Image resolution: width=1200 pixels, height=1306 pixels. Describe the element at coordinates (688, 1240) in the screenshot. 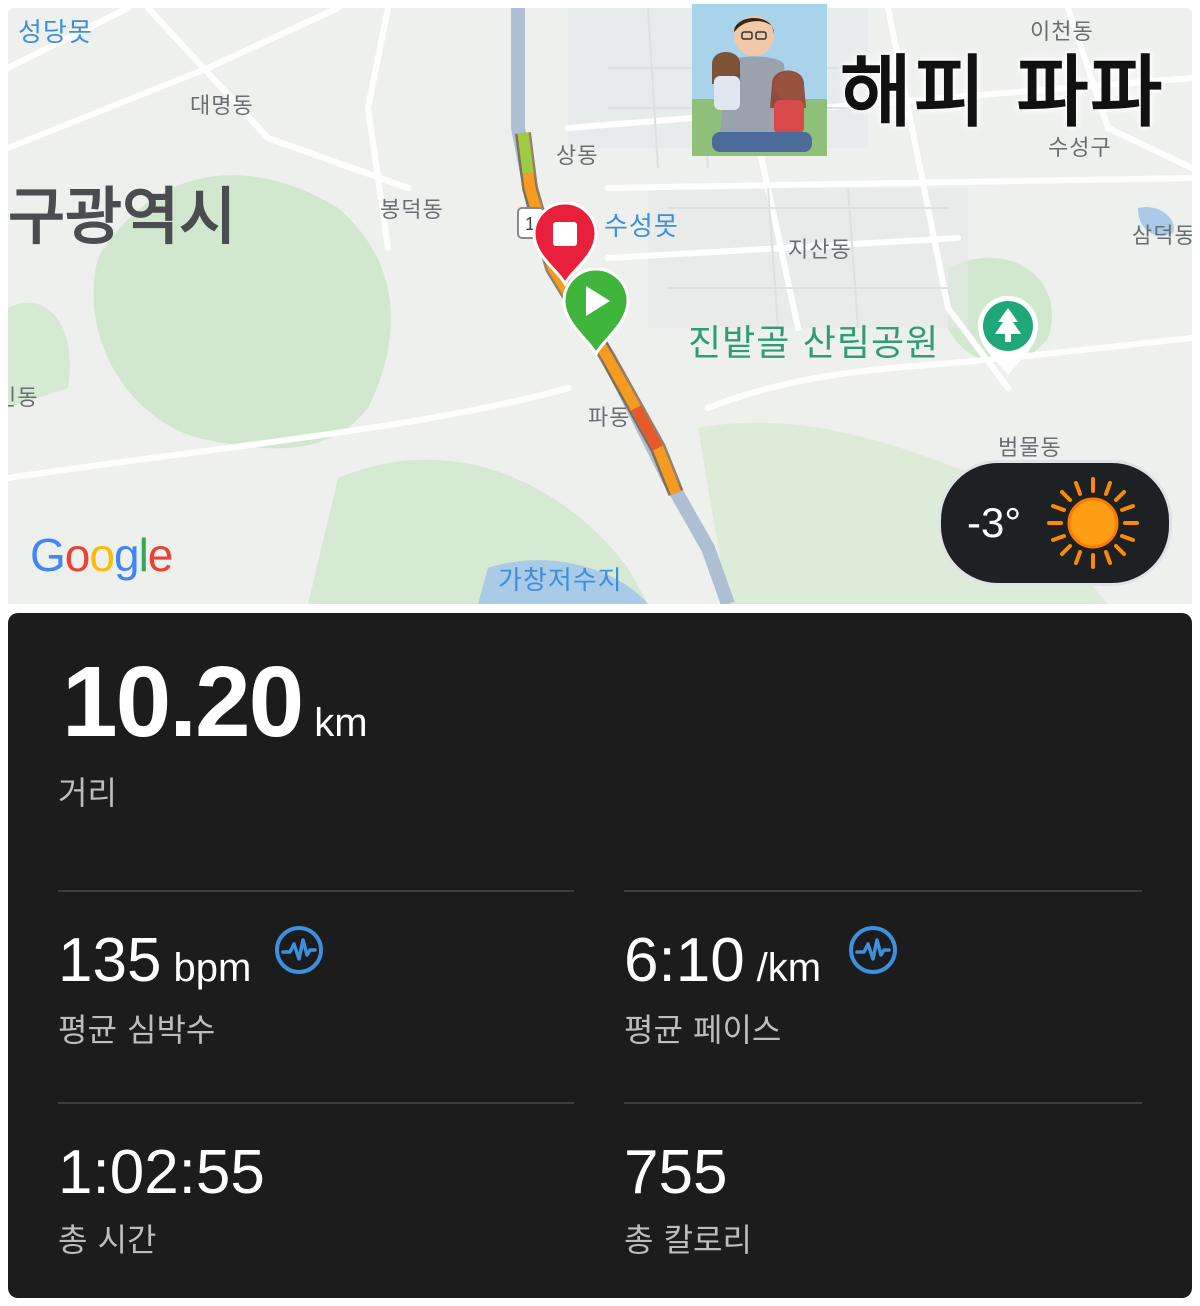

I see `calories-label: 총 칼로리` at that location.